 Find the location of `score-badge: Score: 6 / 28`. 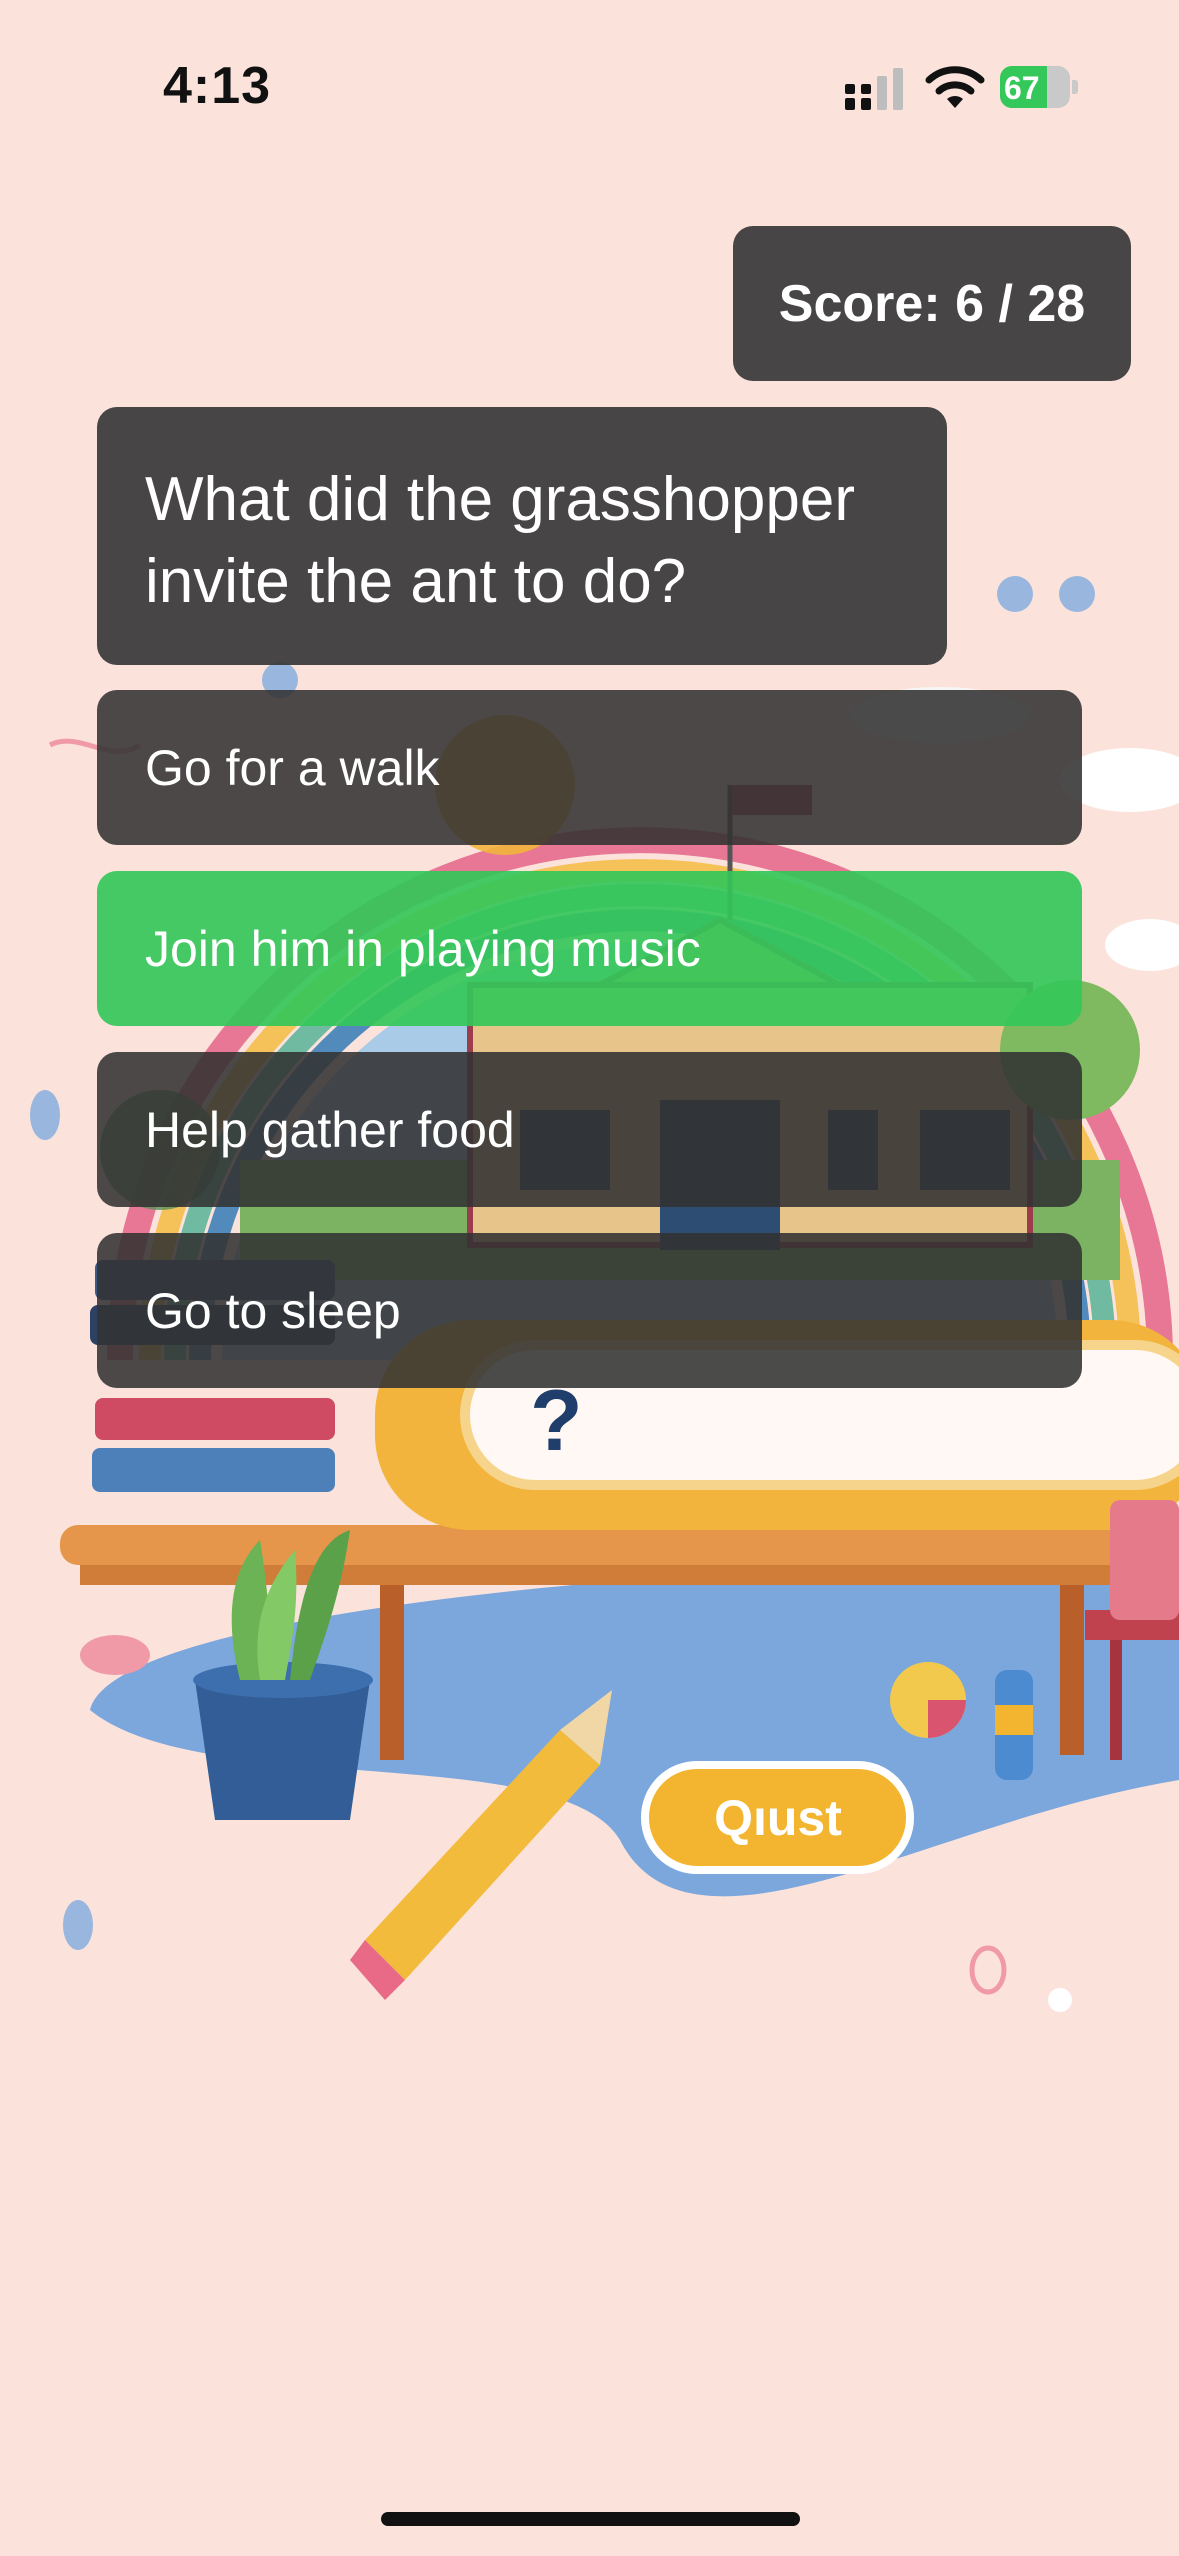

score-badge: Score: 6 / 28 is located at coordinates (932, 303).